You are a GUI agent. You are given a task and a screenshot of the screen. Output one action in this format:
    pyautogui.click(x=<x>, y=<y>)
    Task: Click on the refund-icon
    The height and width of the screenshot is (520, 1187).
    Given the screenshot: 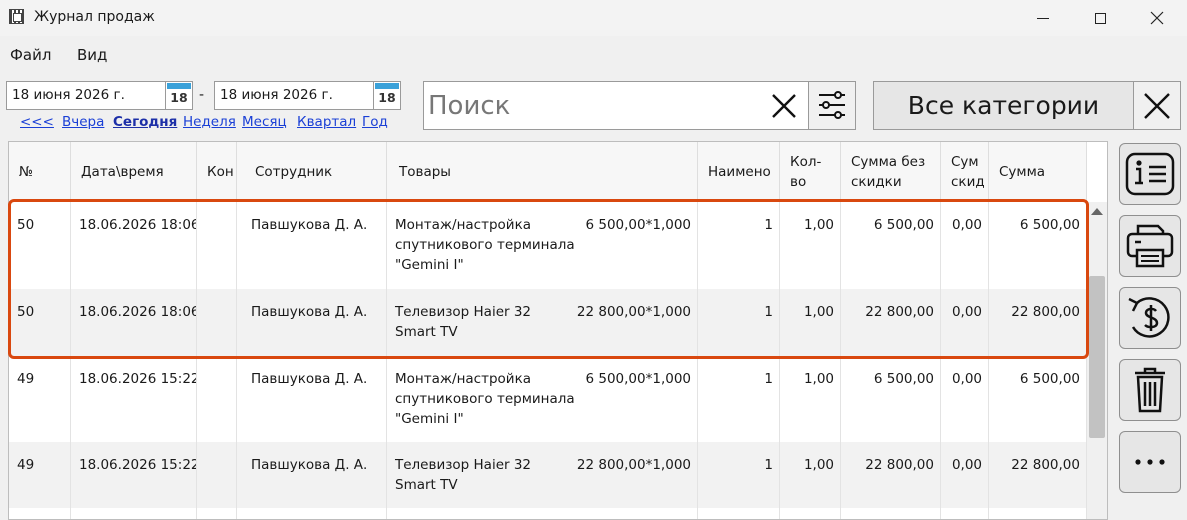 What is the action you would take?
    pyautogui.click(x=1149, y=317)
    